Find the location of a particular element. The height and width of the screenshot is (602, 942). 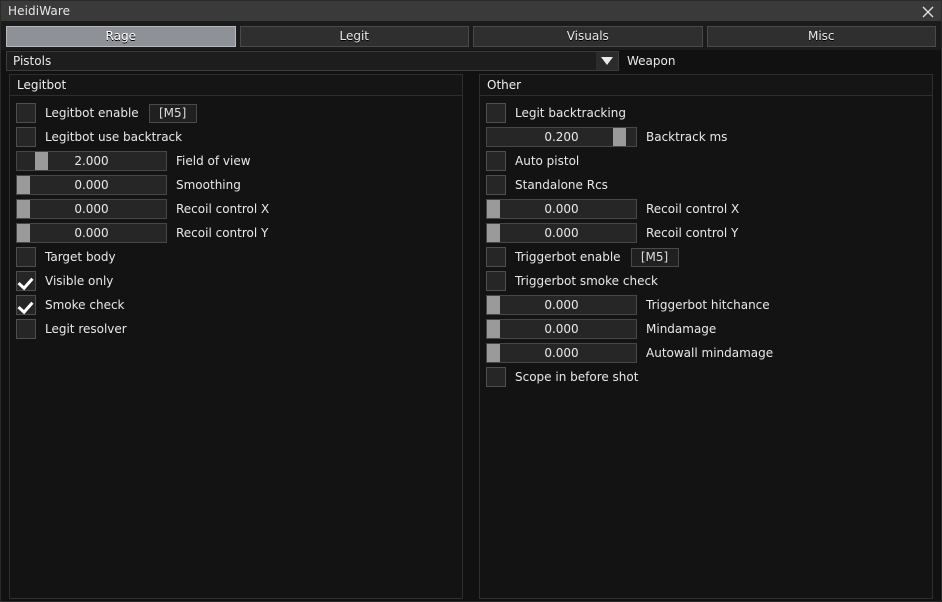

chevron-down-icon is located at coordinates (607, 60).